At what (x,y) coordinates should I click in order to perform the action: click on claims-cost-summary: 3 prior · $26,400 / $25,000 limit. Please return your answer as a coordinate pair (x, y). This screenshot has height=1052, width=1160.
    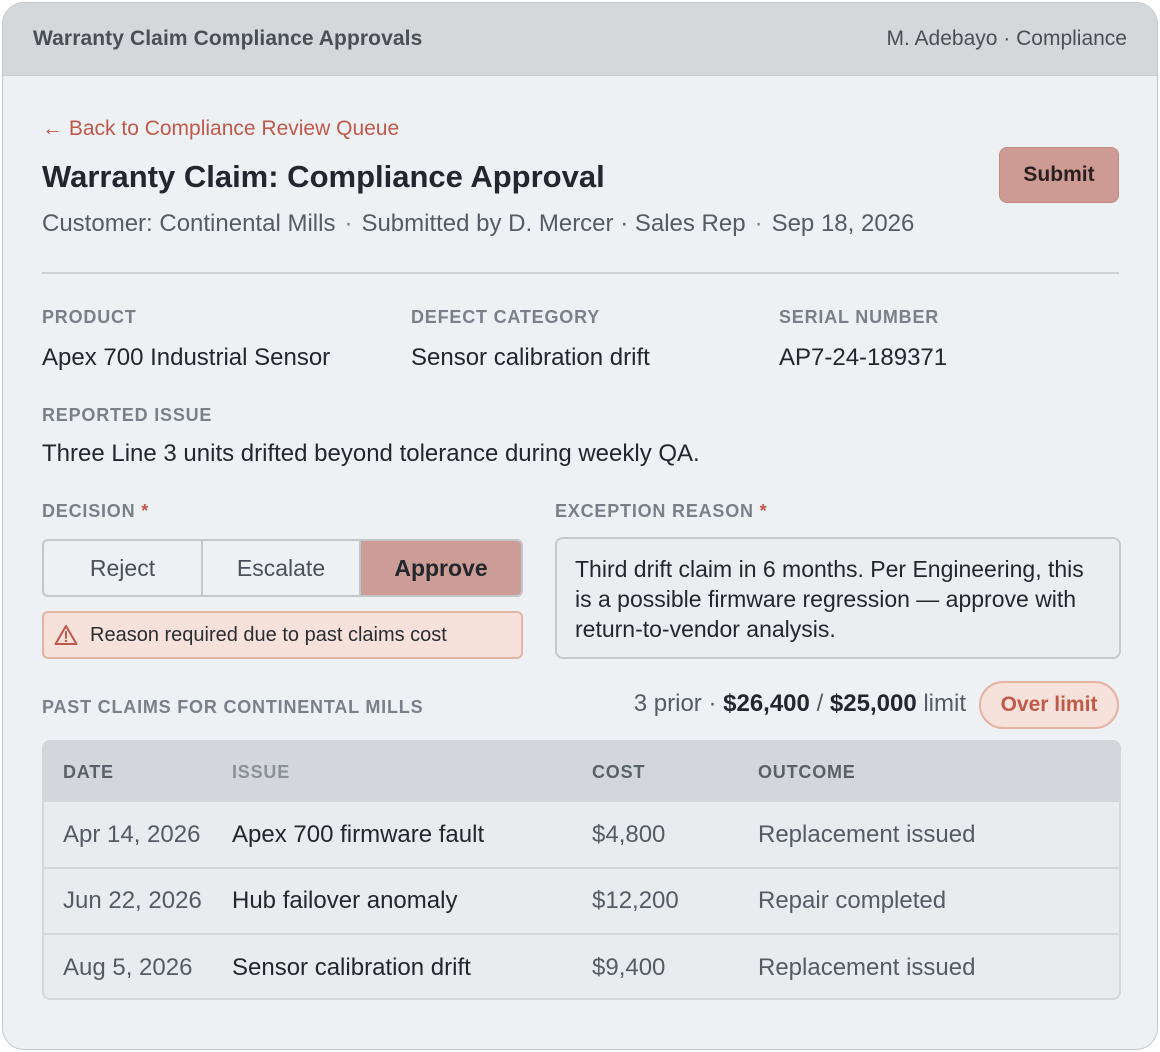
    Looking at the image, I should click on (800, 704).